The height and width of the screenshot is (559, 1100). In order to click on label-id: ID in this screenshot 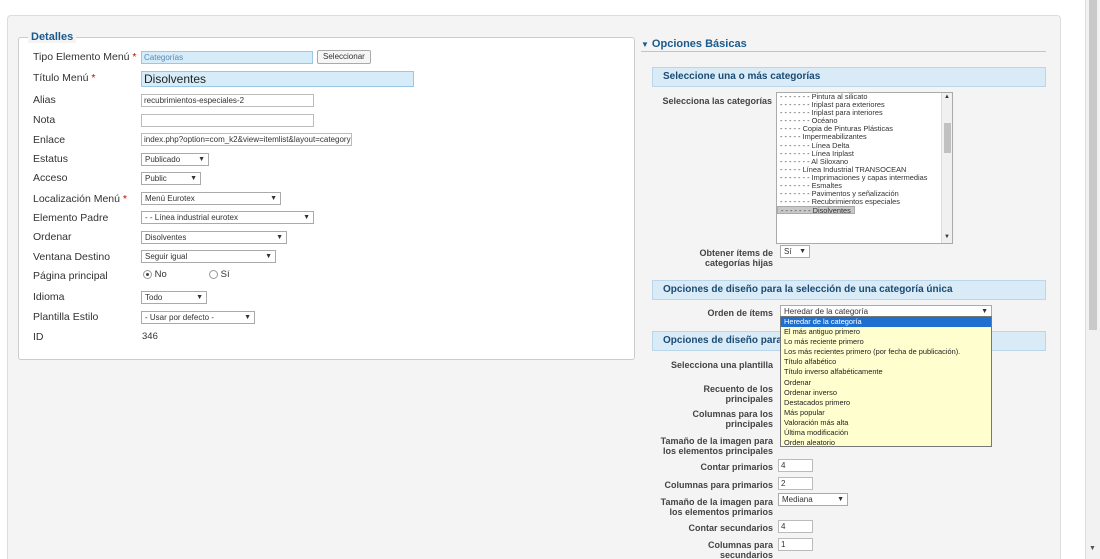, I will do `click(38, 337)`.